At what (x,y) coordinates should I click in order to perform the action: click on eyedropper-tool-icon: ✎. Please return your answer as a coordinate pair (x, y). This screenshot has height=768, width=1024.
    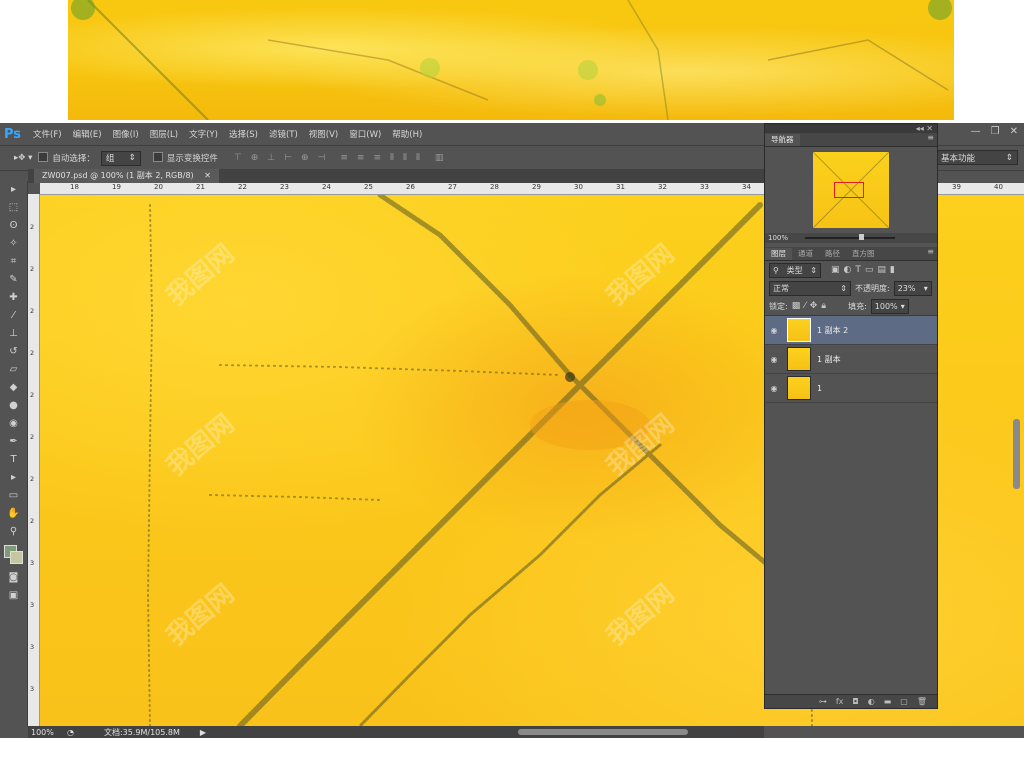
    Looking at the image, I should click on (13, 280).